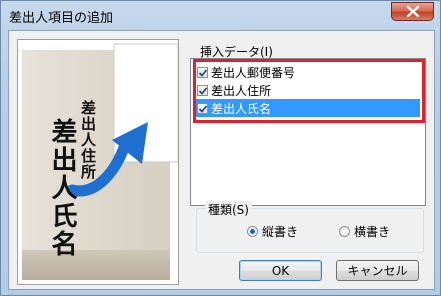 This screenshot has height=296, width=441. I want to click on preview-sender-address: 差出人住所, so click(88, 140).